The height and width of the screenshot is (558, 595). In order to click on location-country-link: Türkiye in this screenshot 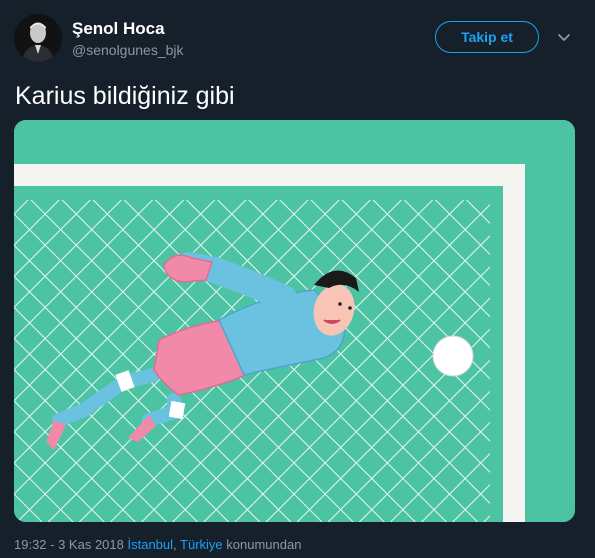, I will do `click(201, 544)`.